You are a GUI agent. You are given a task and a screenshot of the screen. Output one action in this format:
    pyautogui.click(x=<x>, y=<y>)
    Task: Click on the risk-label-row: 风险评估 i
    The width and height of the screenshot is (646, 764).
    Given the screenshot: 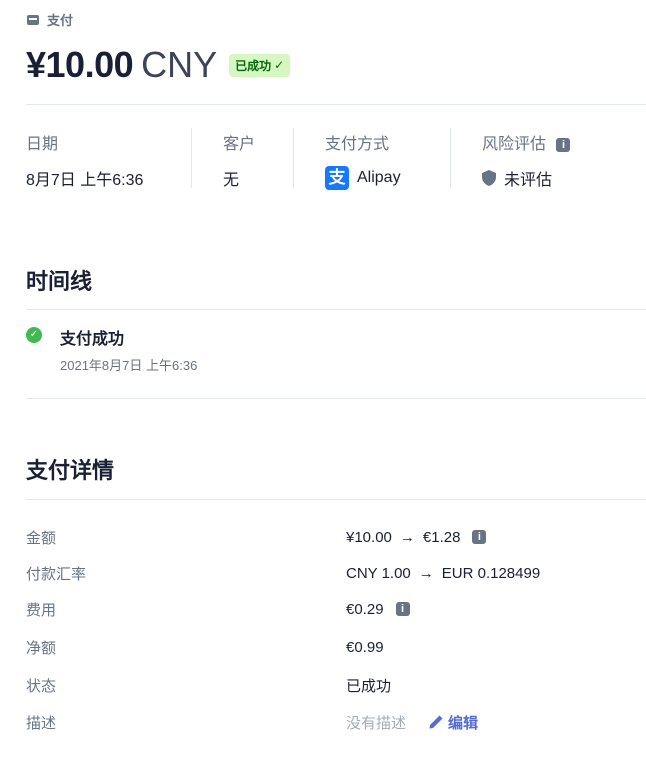 What is the action you would take?
    pyautogui.click(x=526, y=142)
    